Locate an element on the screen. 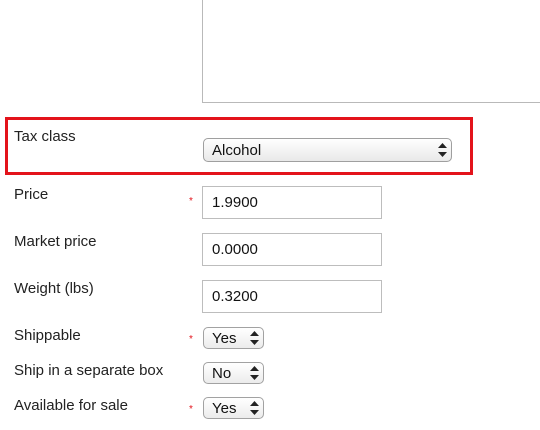 This screenshot has width=540, height=430. price-input-value: 1.9900 is located at coordinates (235, 202).